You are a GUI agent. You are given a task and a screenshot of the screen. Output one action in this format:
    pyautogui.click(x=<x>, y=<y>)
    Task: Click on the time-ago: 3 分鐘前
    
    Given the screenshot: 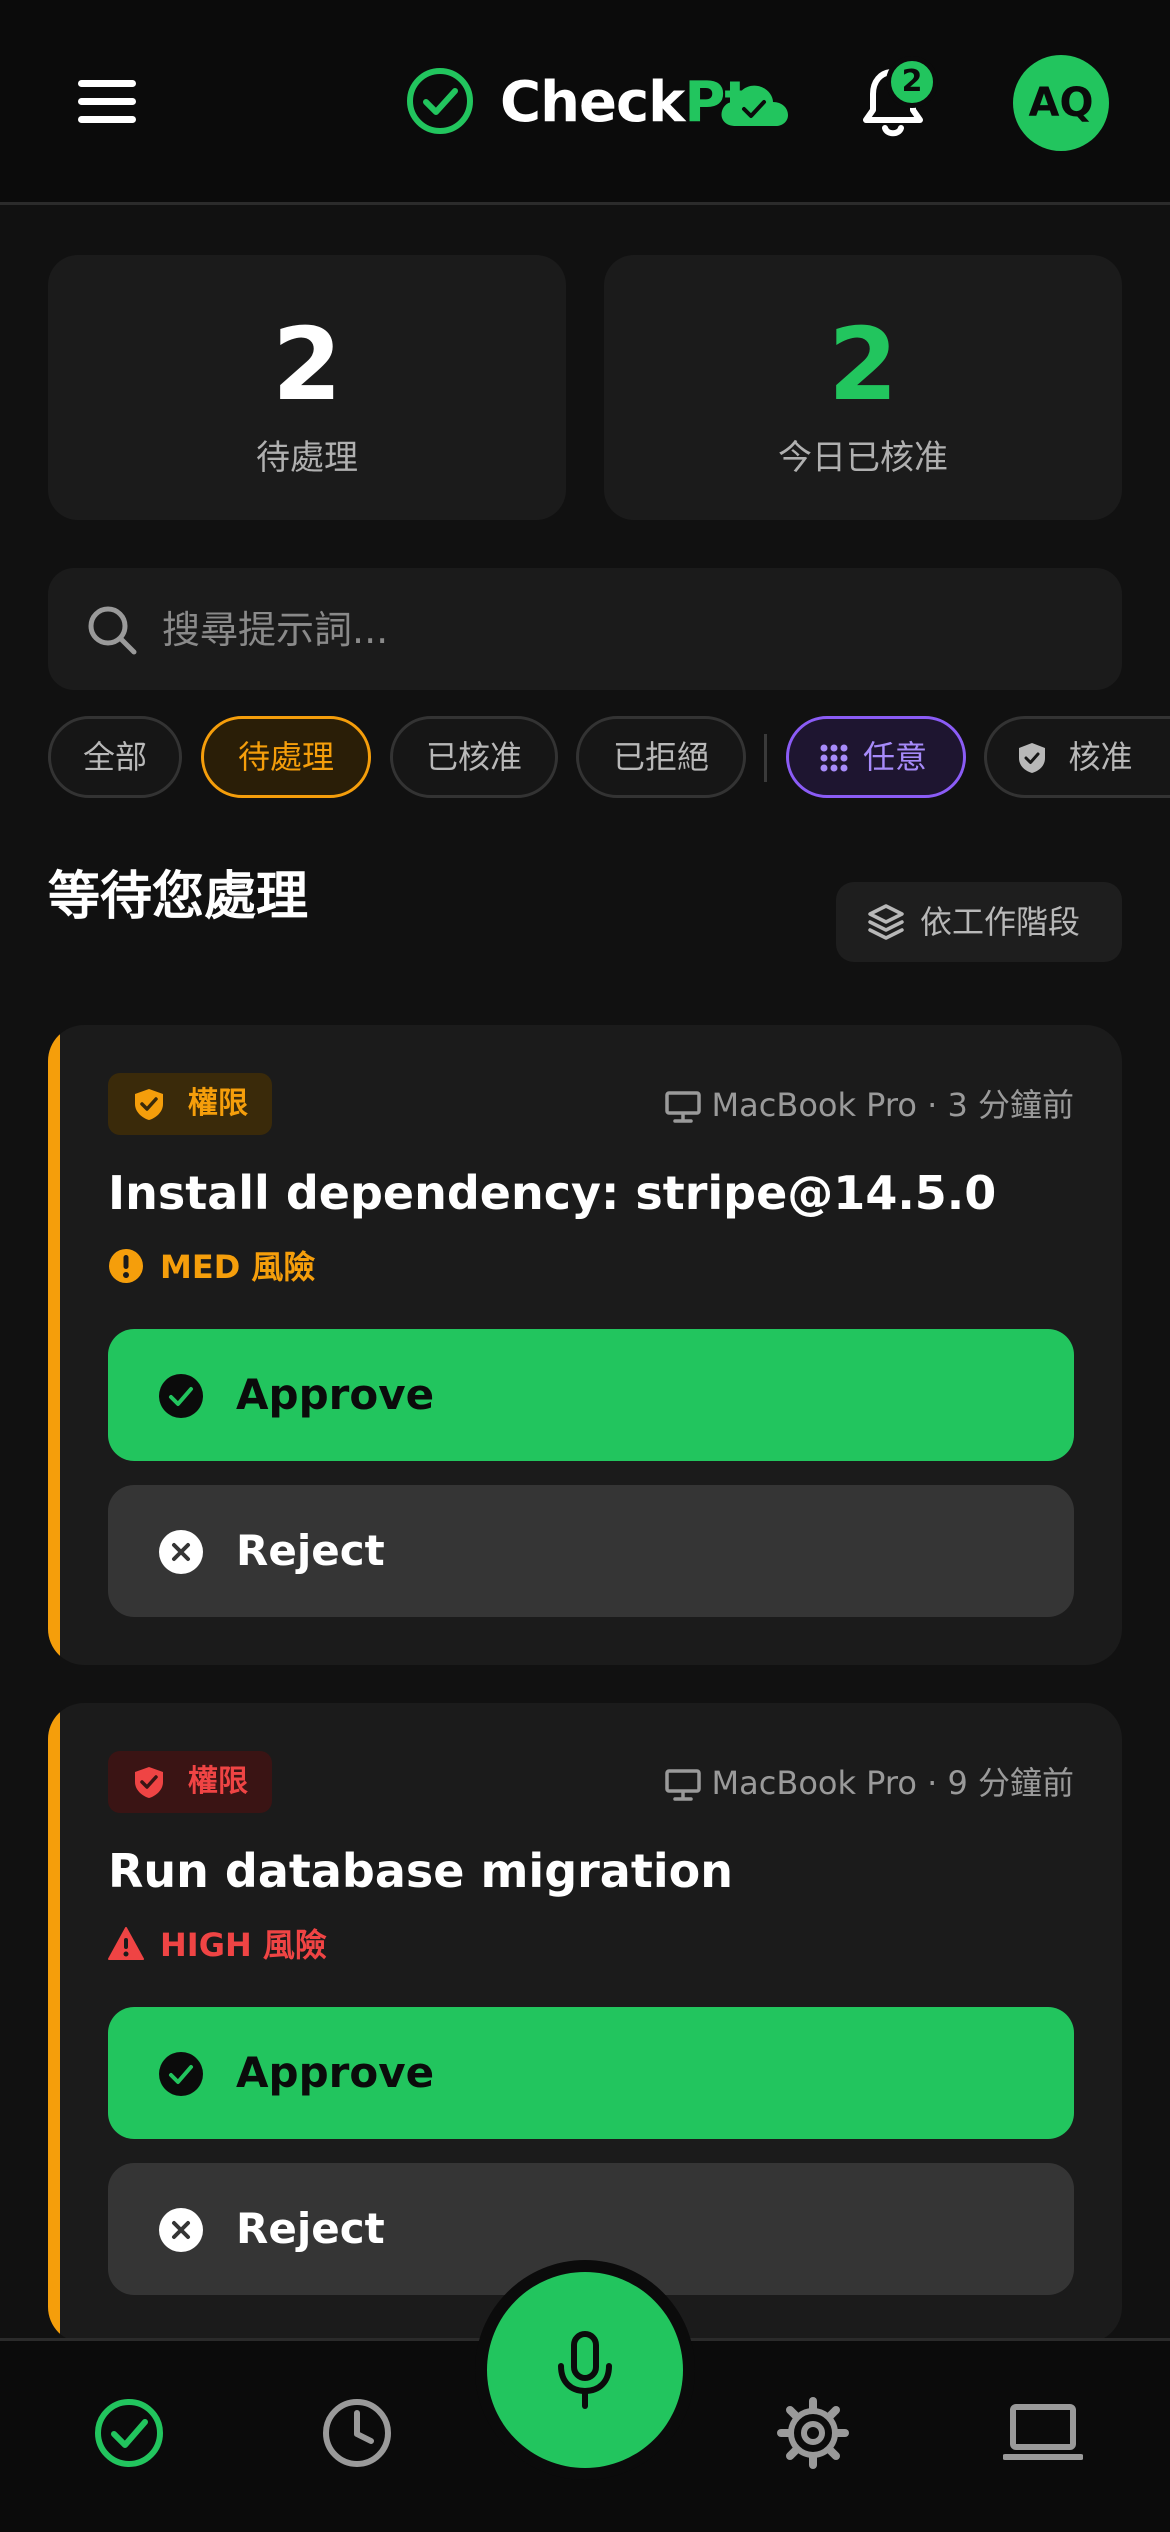 What is the action you would take?
    pyautogui.click(x=1010, y=1105)
    